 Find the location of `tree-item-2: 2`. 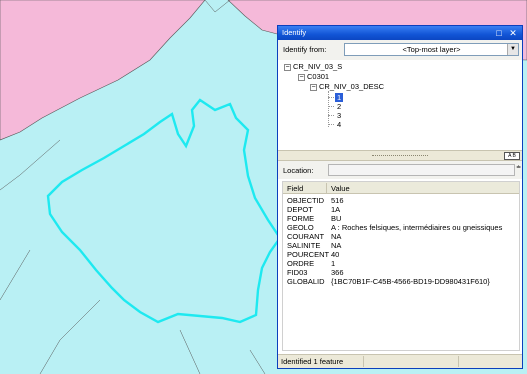

tree-item-2: 2 is located at coordinates (339, 106).